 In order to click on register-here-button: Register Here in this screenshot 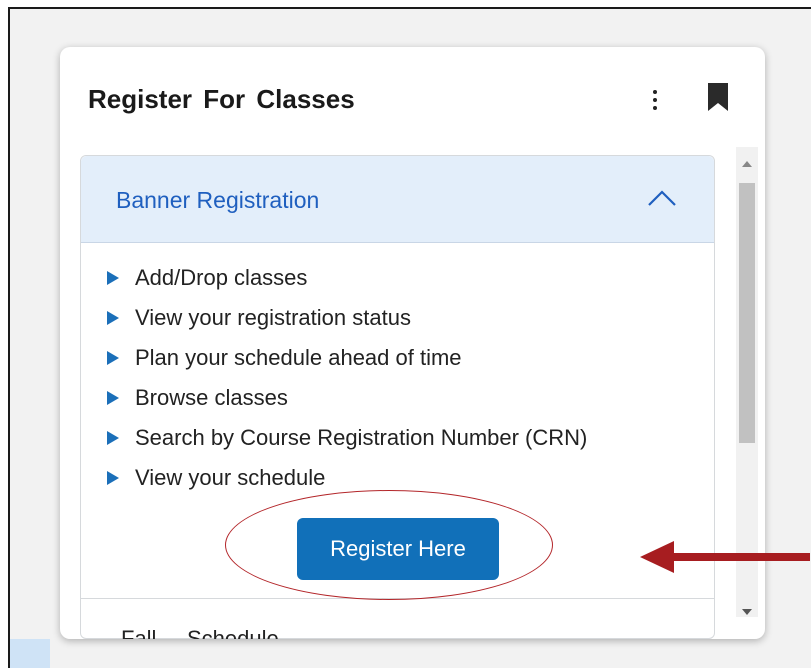, I will do `click(398, 549)`.